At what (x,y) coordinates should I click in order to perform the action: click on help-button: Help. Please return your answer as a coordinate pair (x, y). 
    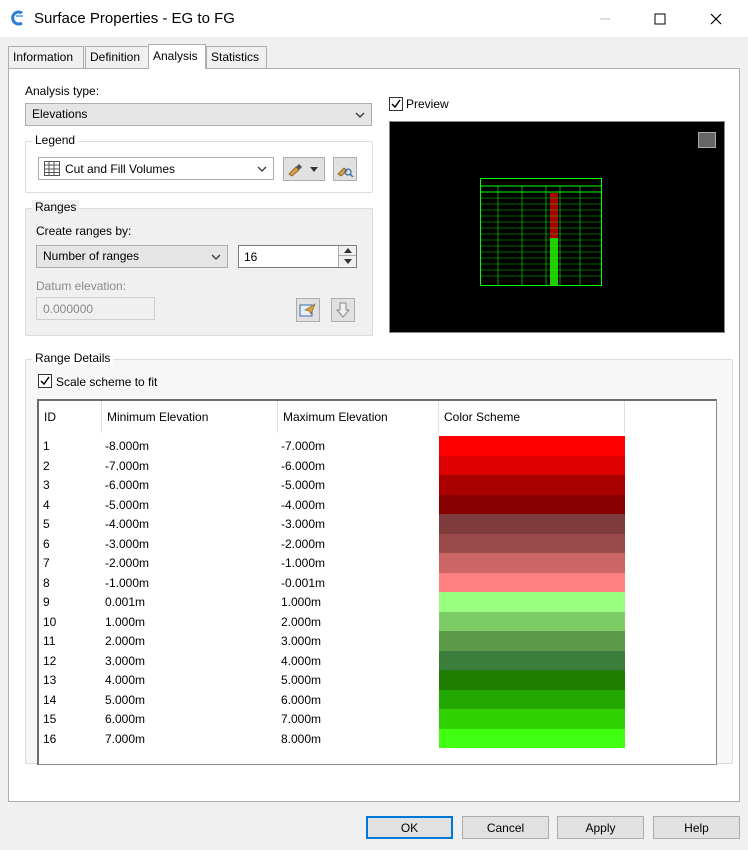
    Looking at the image, I should click on (696, 827).